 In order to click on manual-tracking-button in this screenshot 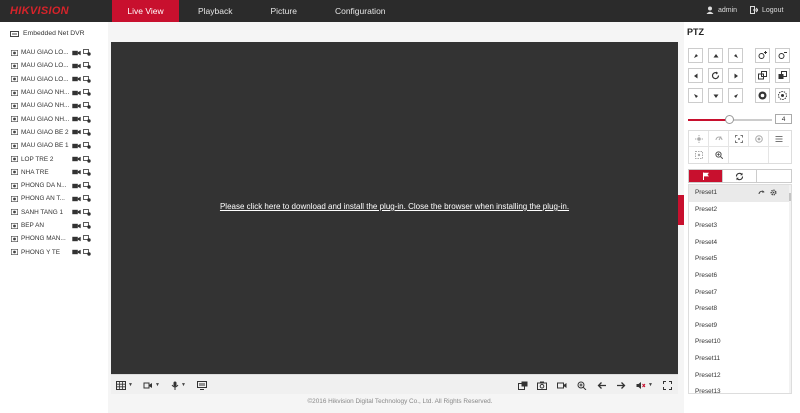, I will do `click(699, 155)`.